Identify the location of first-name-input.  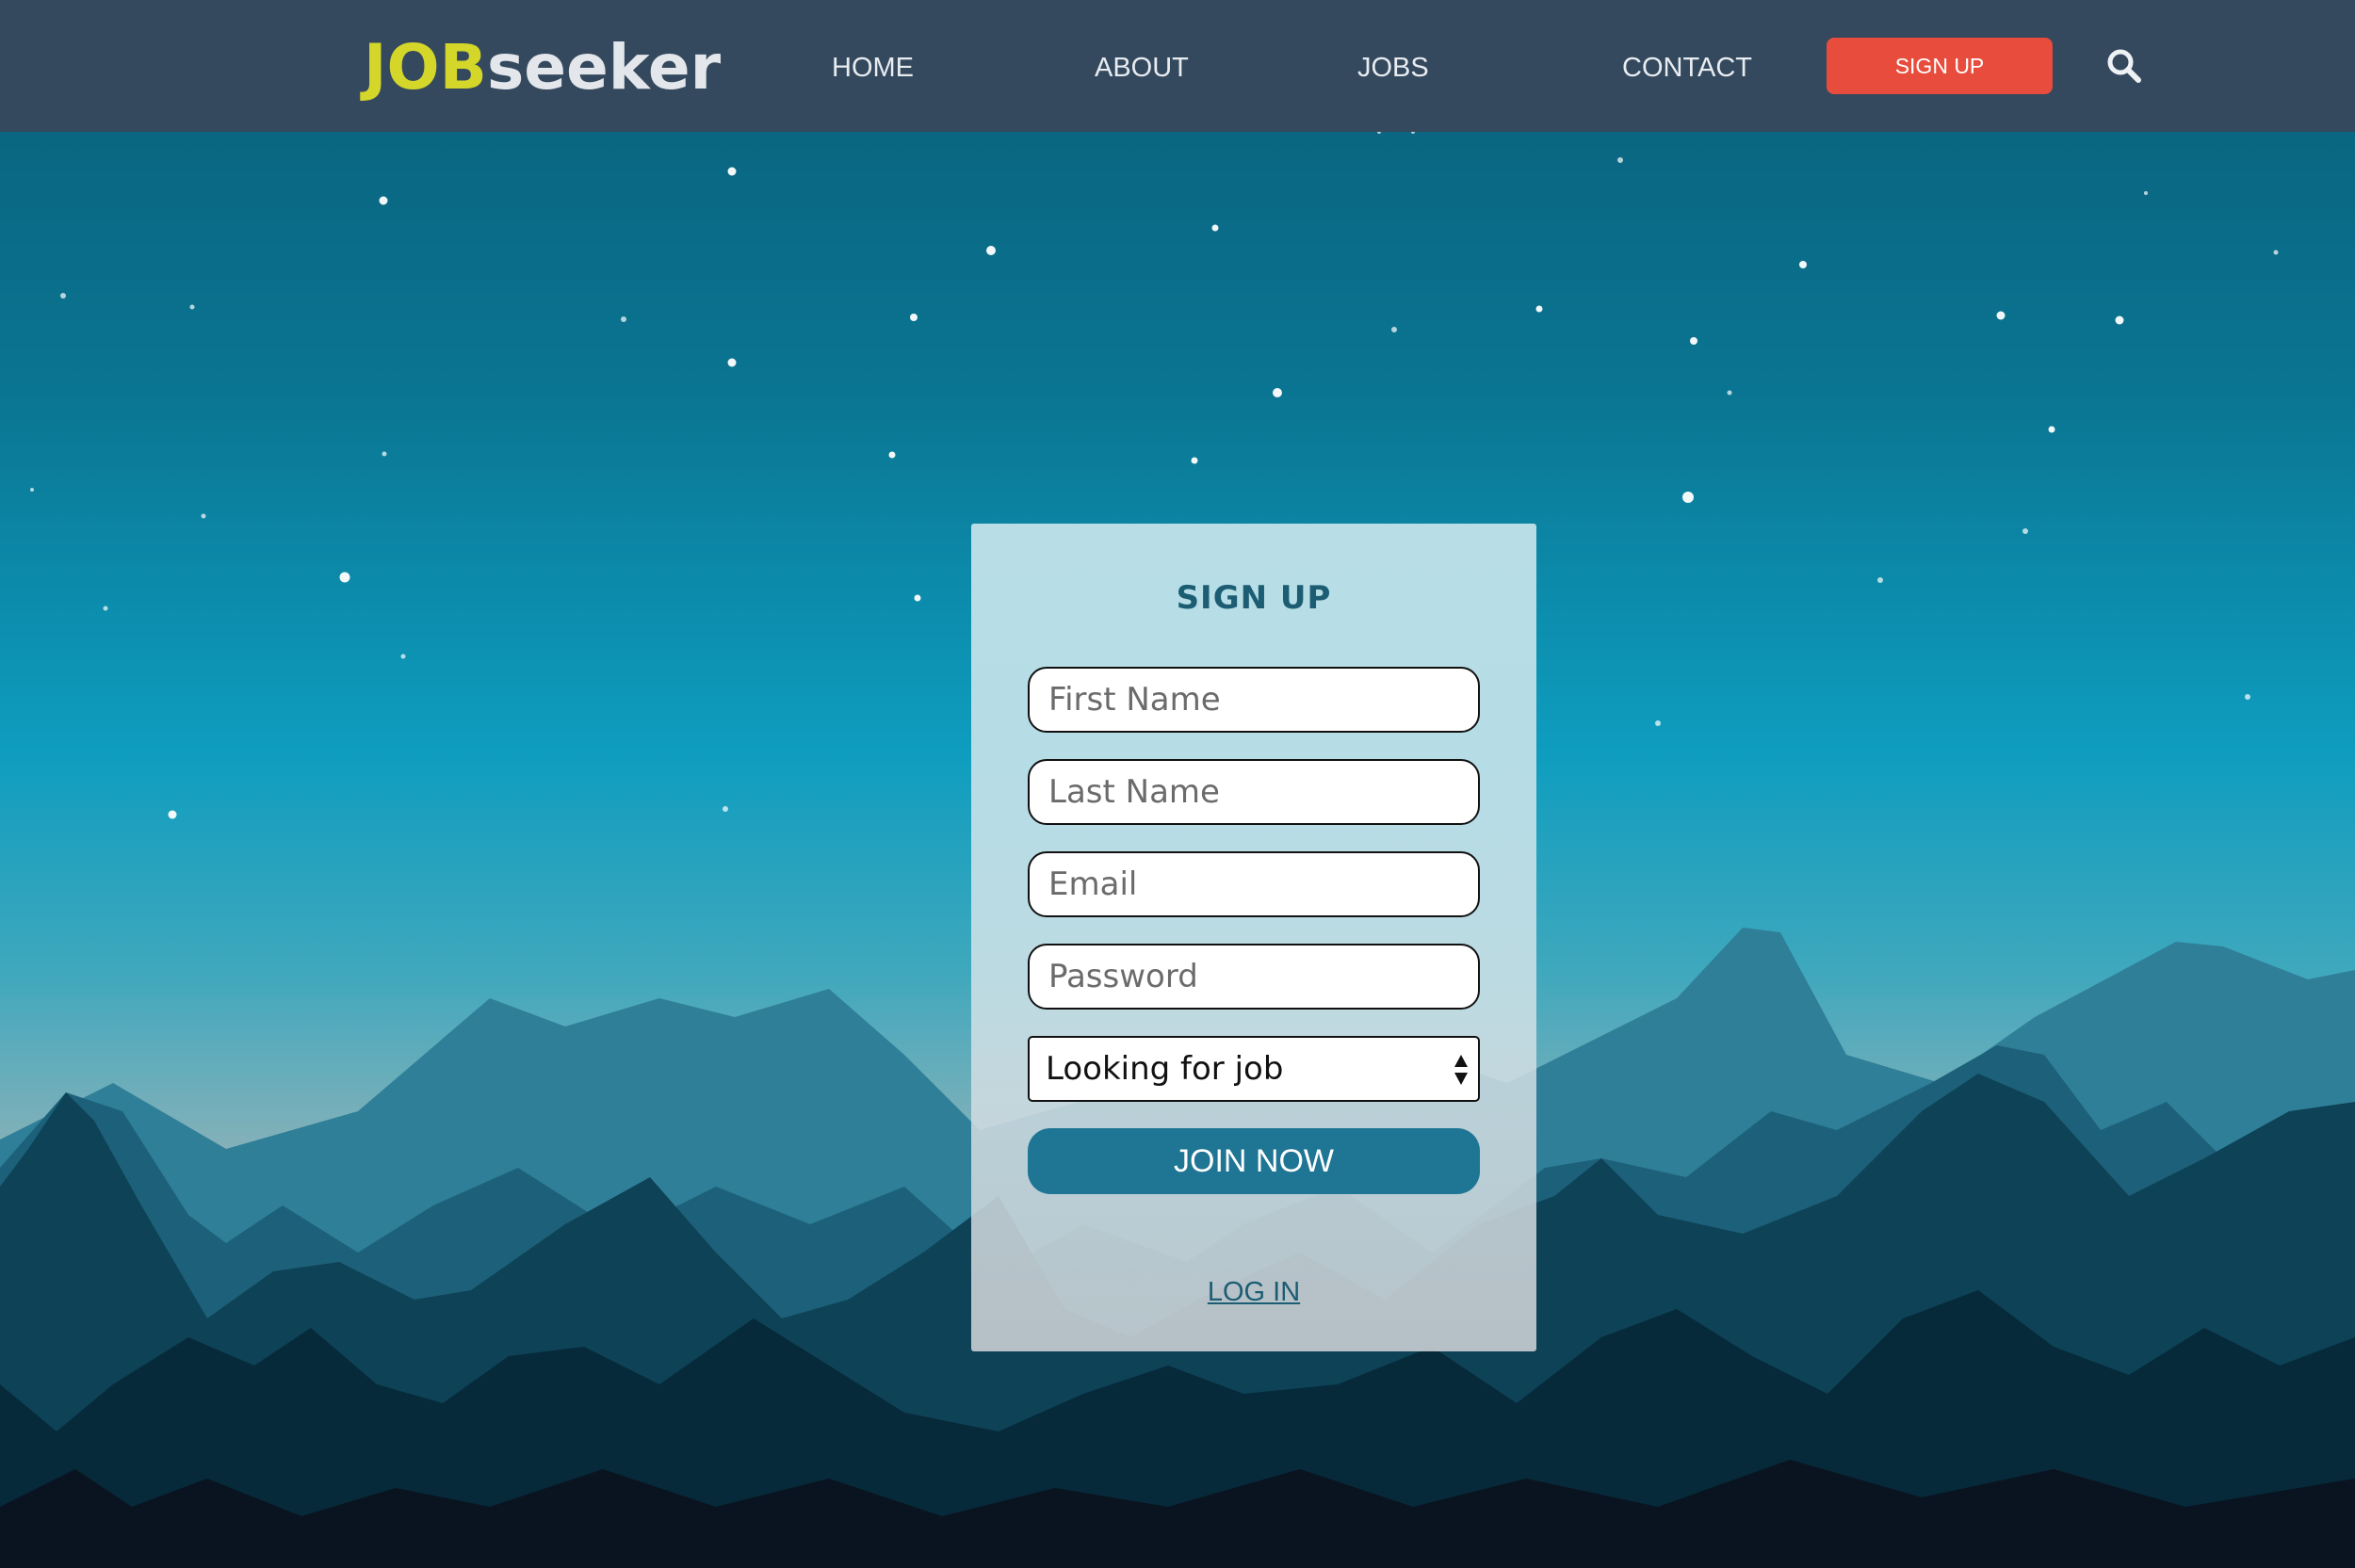
(1254, 700).